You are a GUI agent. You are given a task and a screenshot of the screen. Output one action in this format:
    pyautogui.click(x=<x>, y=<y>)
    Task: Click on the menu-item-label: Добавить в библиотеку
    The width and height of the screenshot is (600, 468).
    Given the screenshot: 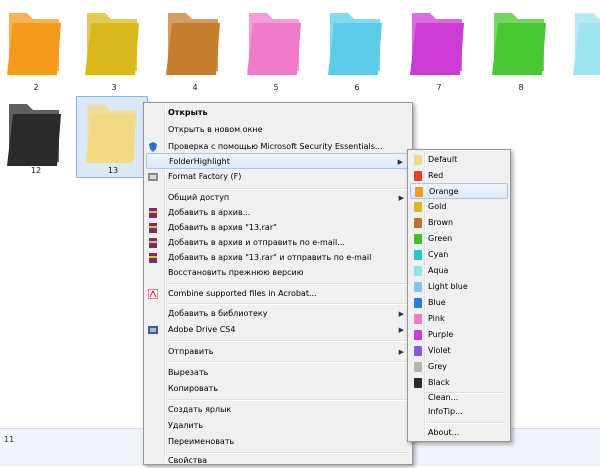 What is the action you would take?
    pyautogui.click(x=218, y=313)
    